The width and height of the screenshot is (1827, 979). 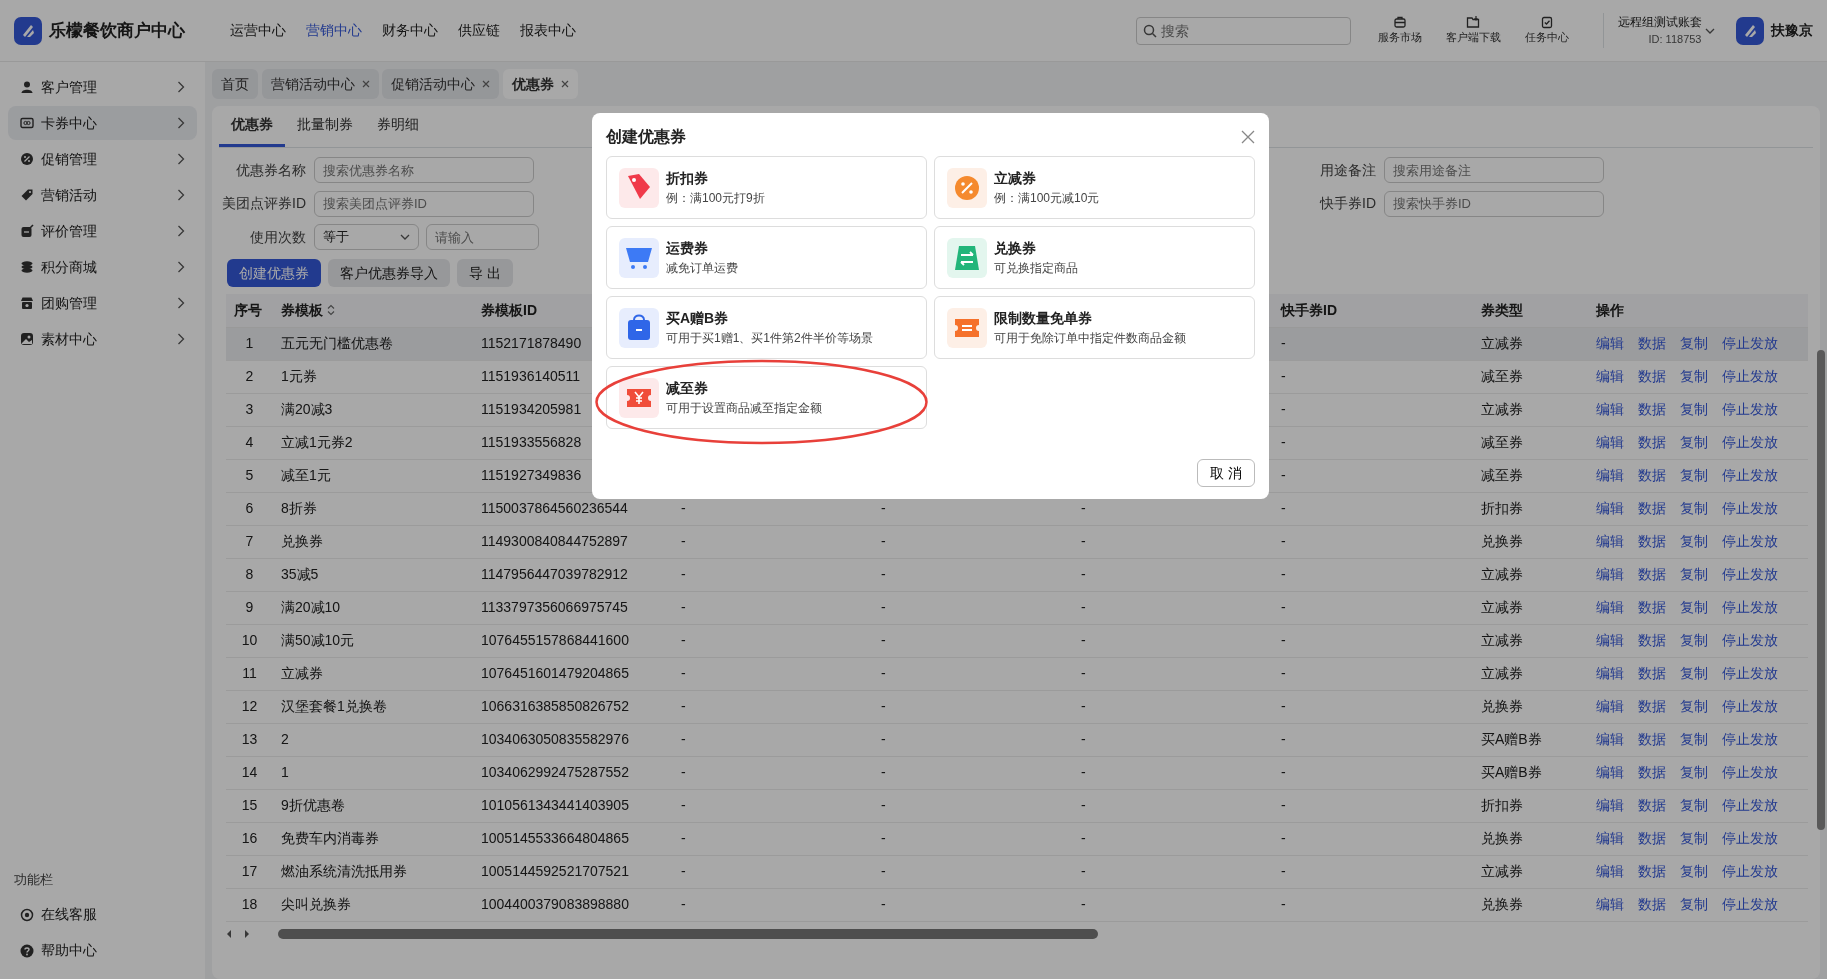 I want to click on scroll-arrows-icon, so click(x=238, y=933).